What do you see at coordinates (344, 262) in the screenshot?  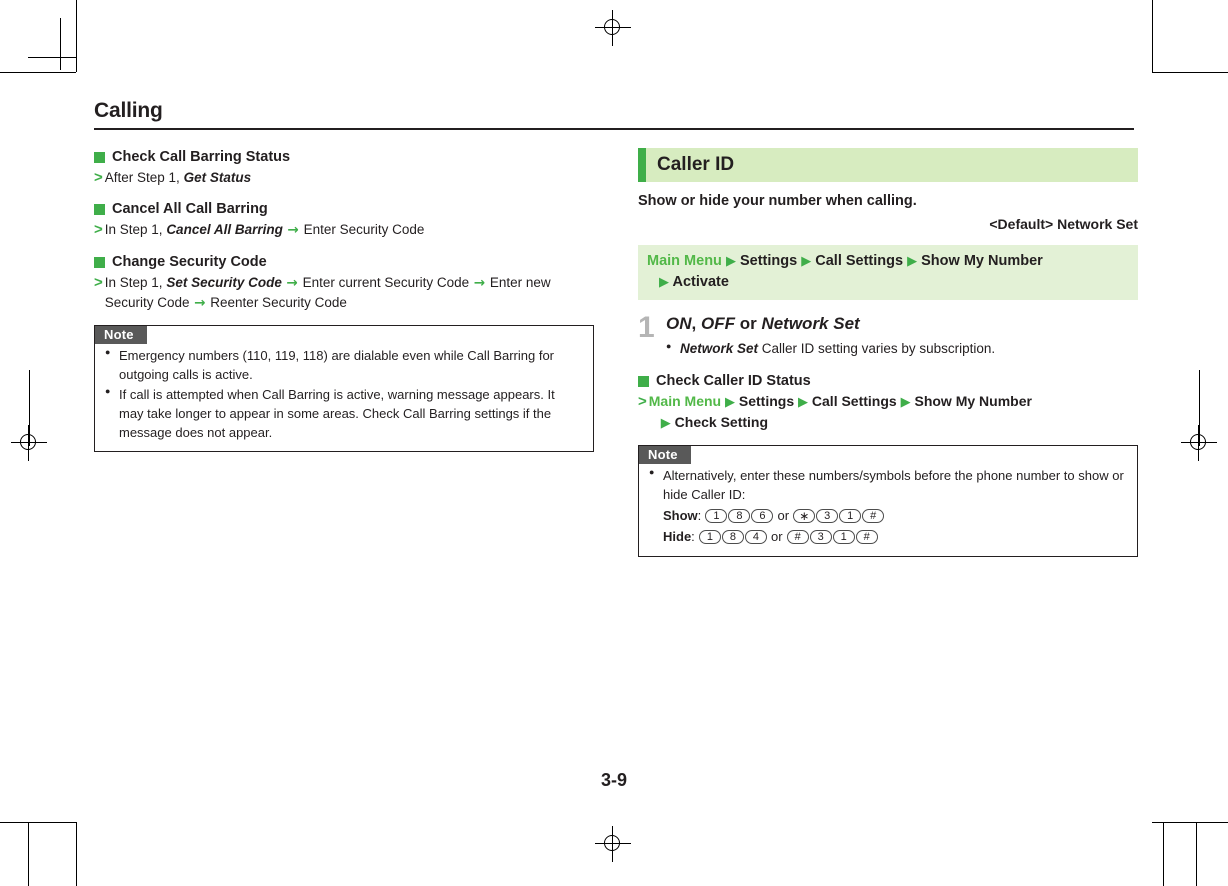 I see `subheading-change-security-code: Change Security Code` at bounding box center [344, 262].